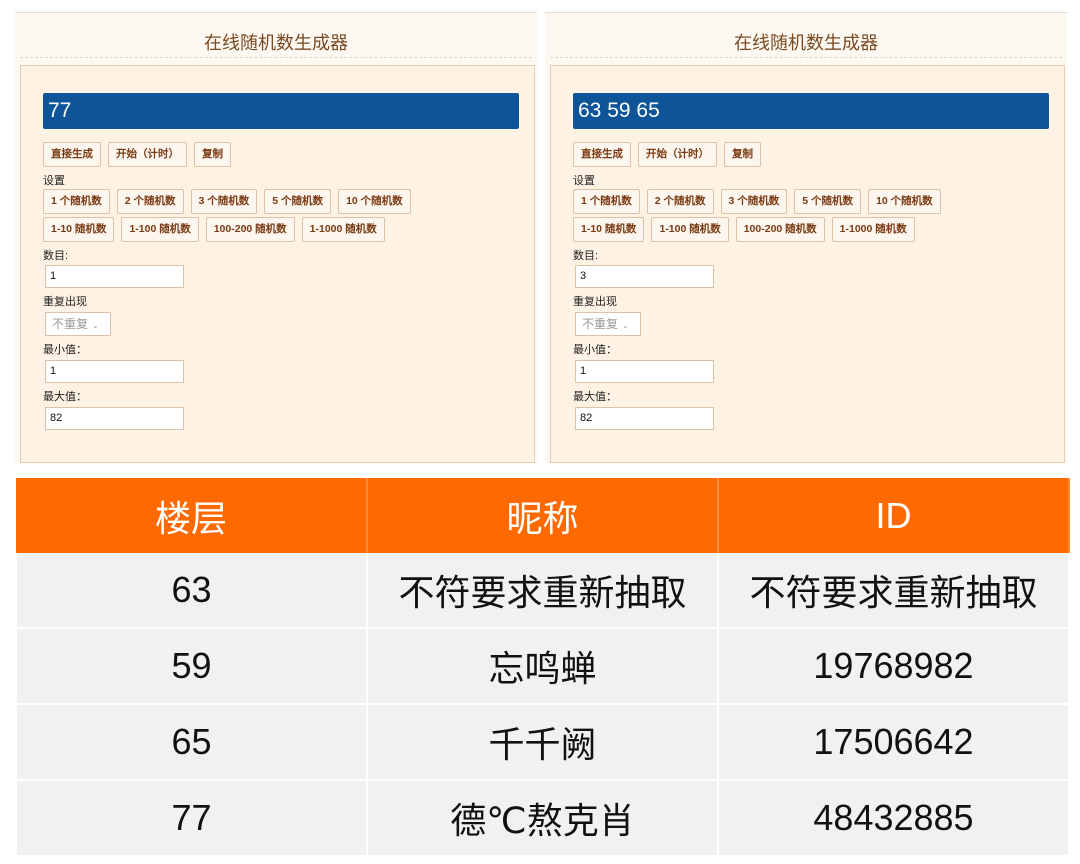 The width and height of the screenshot is (1080, 864). What do you see at coordinates (644, 276) in the screenshot?
I see `count-input: 3` at bounding box center [644, 276].